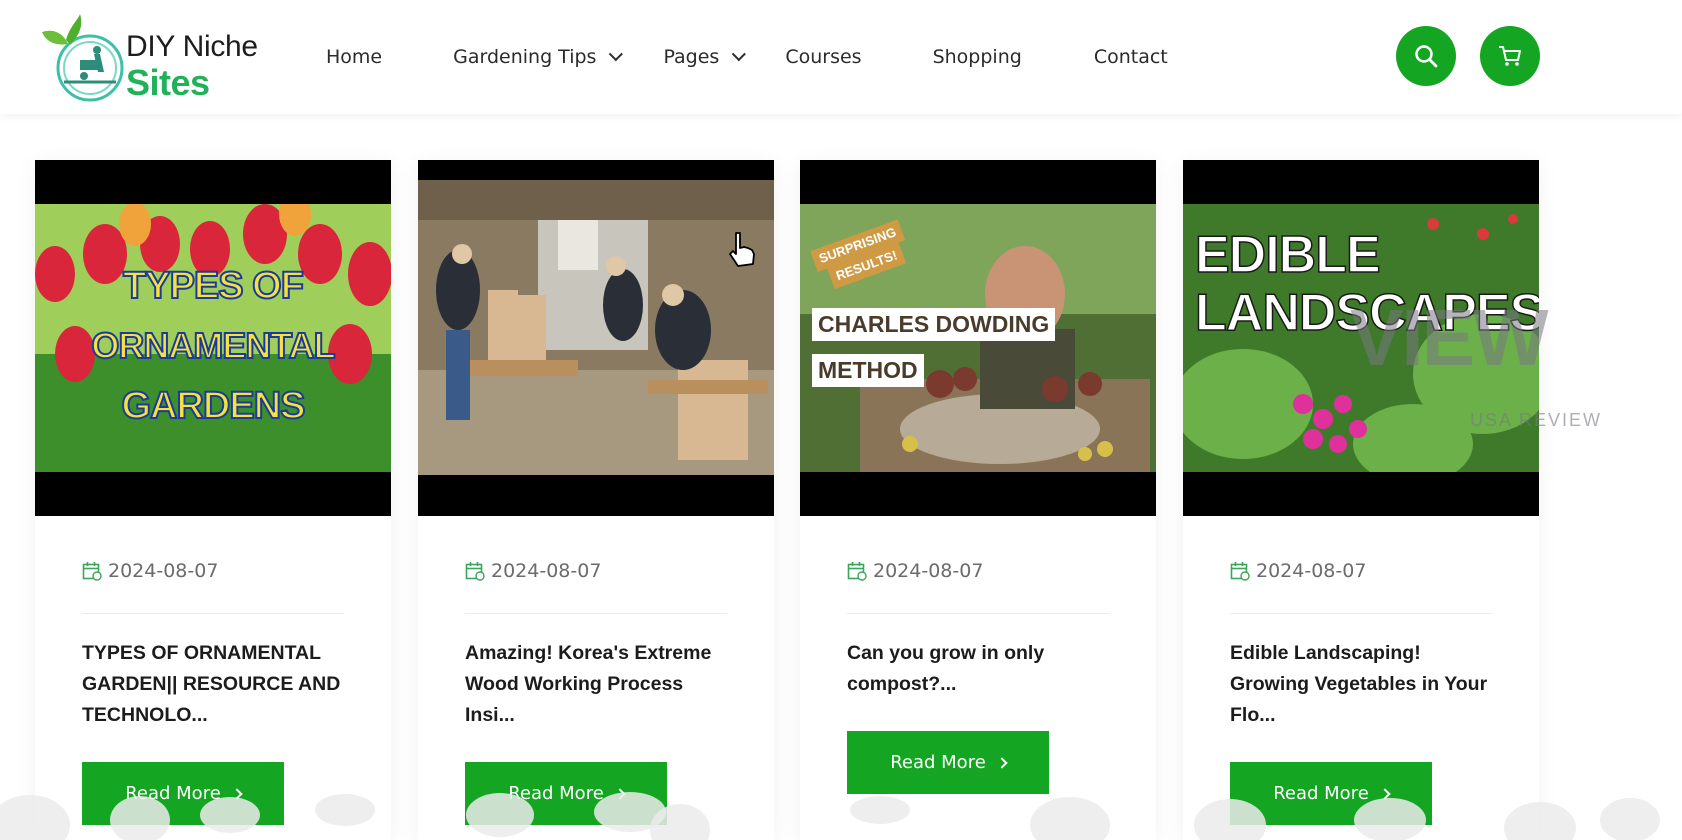 This screenshot has width=1682, height=840. I want to click on thumb-line: CHARLES DOWDING, so click(934, 324).